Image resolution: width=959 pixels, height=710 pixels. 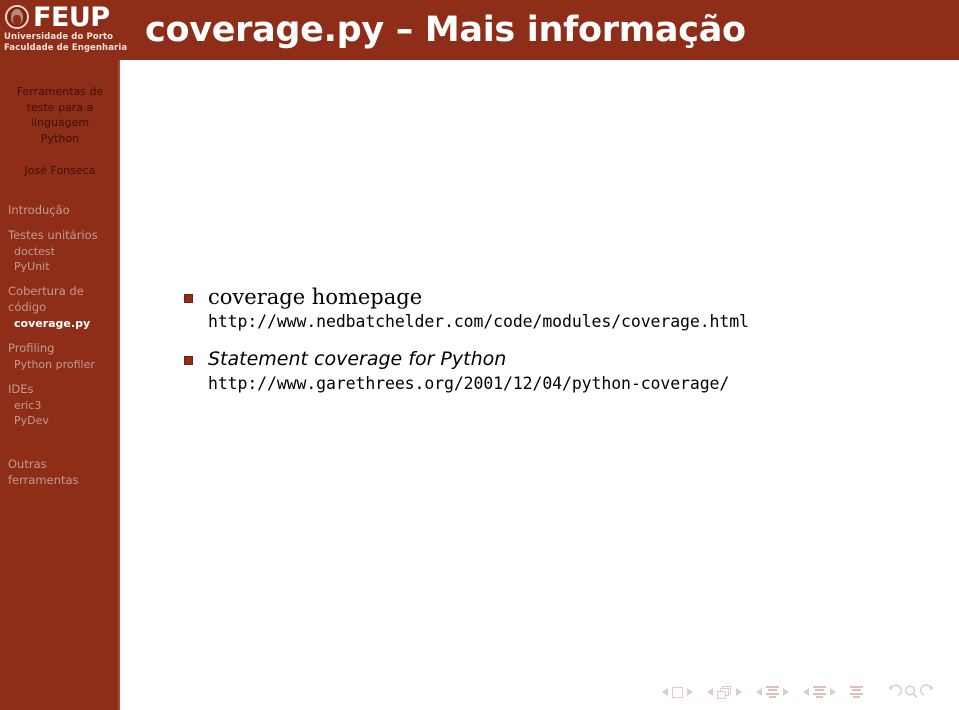 I want to click on sidebar-section-line: Cobertura de, so click(x=46, y=291).